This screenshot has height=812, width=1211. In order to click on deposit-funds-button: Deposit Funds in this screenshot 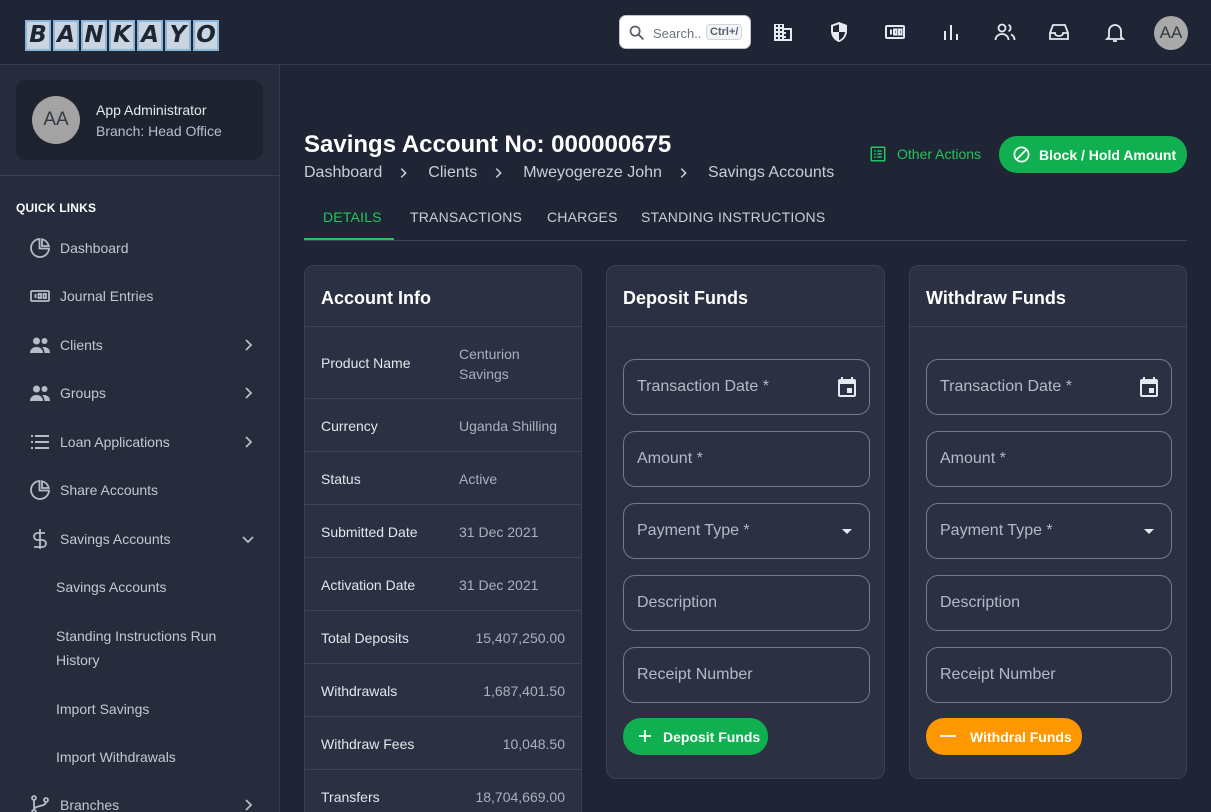, I will do `click(695, 736)`.